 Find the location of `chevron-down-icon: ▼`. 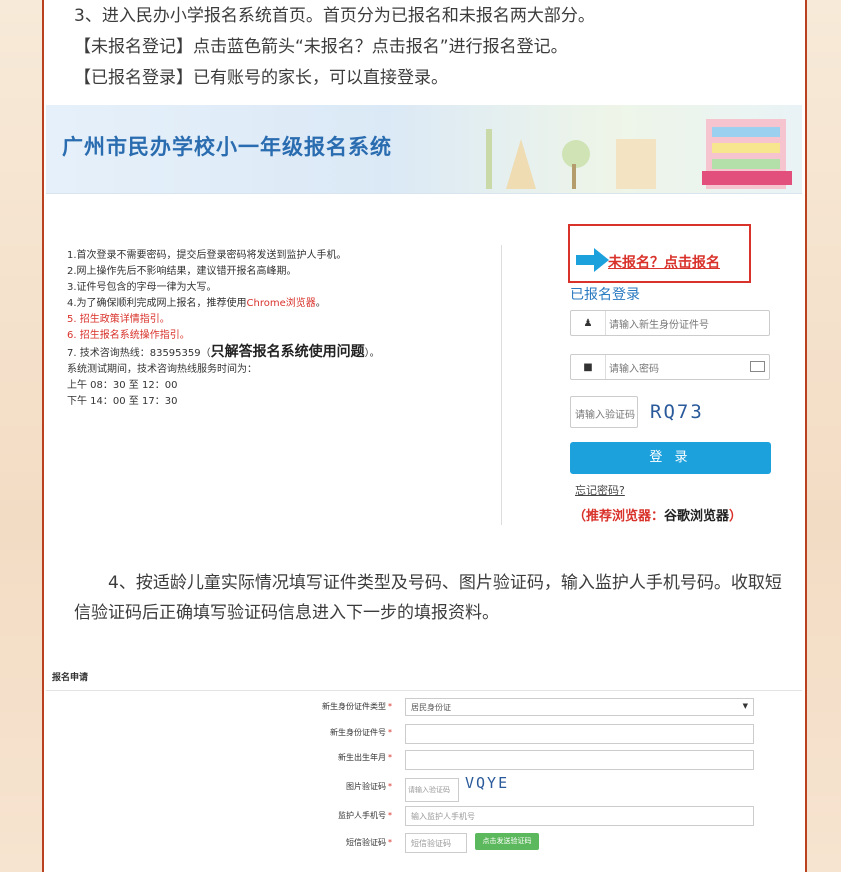

chevron-down-icon: ▼ is located at coordinates (745, 706).